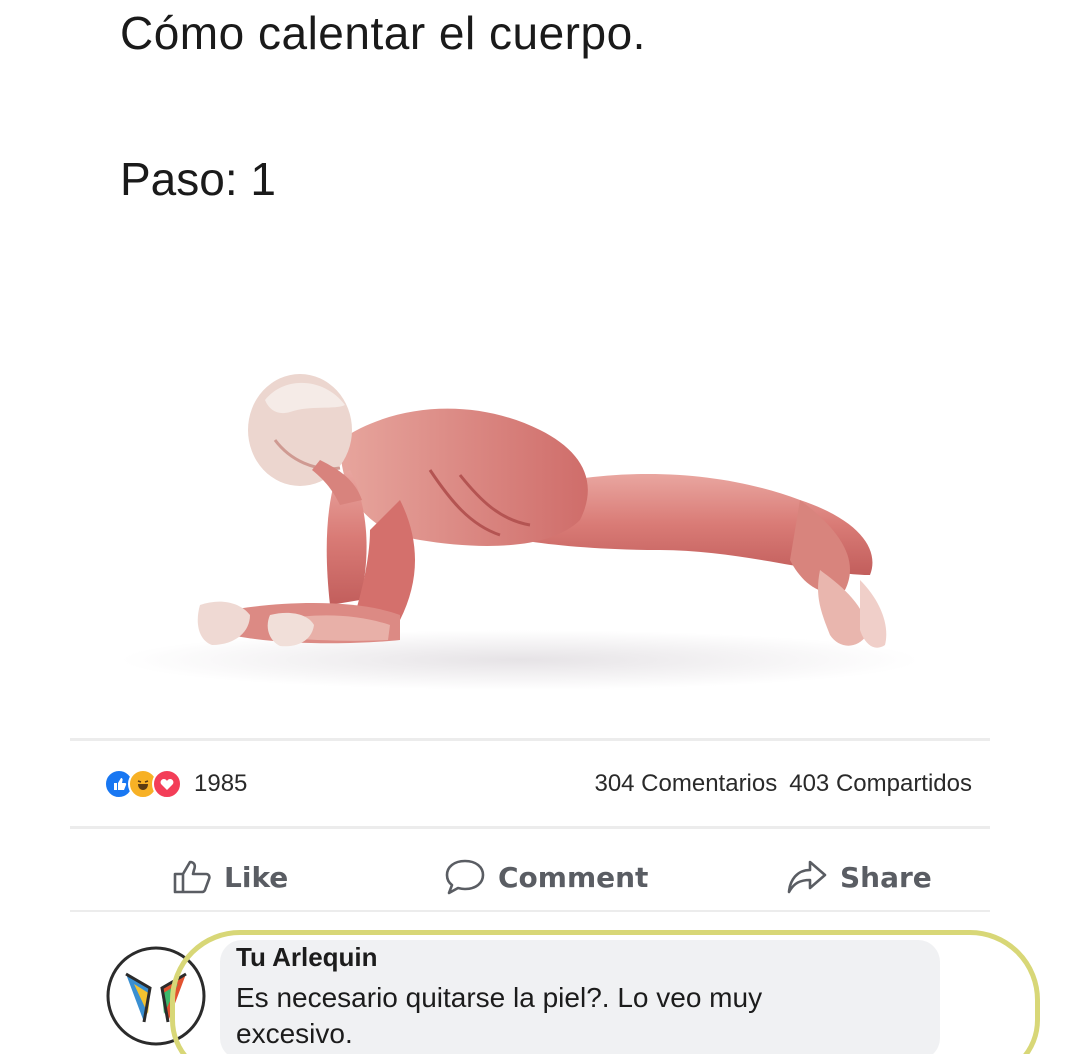 This screenshot has width=1070, height=1054. Describe the element at coordinates (880, 784) in the screenshot. I see `share-count-link: 403 Compartidos` at that location.